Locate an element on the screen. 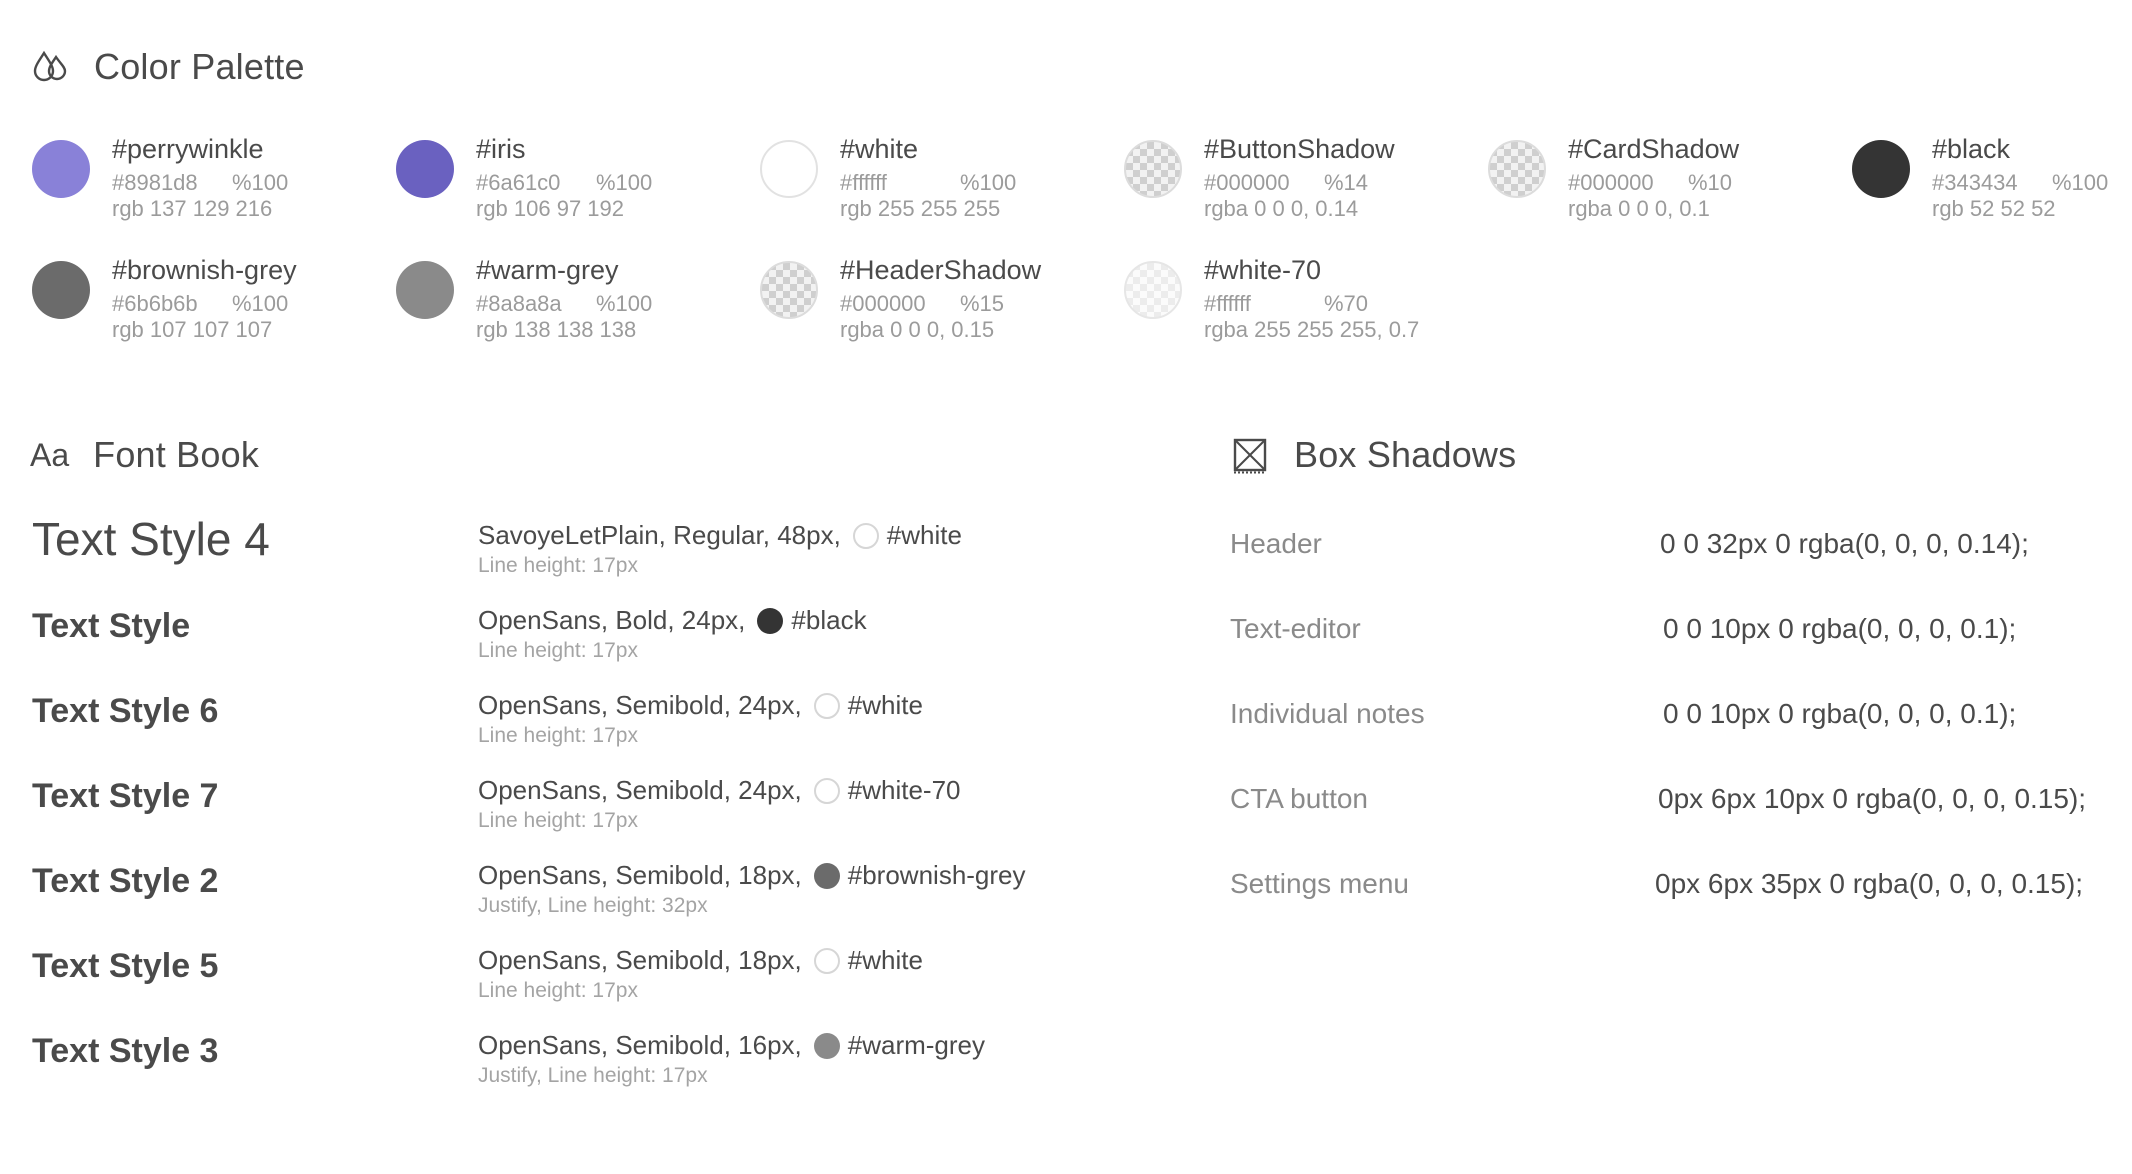 This screenshot has width=2132, height=1174. style-desc: OpenSans, Semibold, 18px, #white is located at coordinates (700, 960).